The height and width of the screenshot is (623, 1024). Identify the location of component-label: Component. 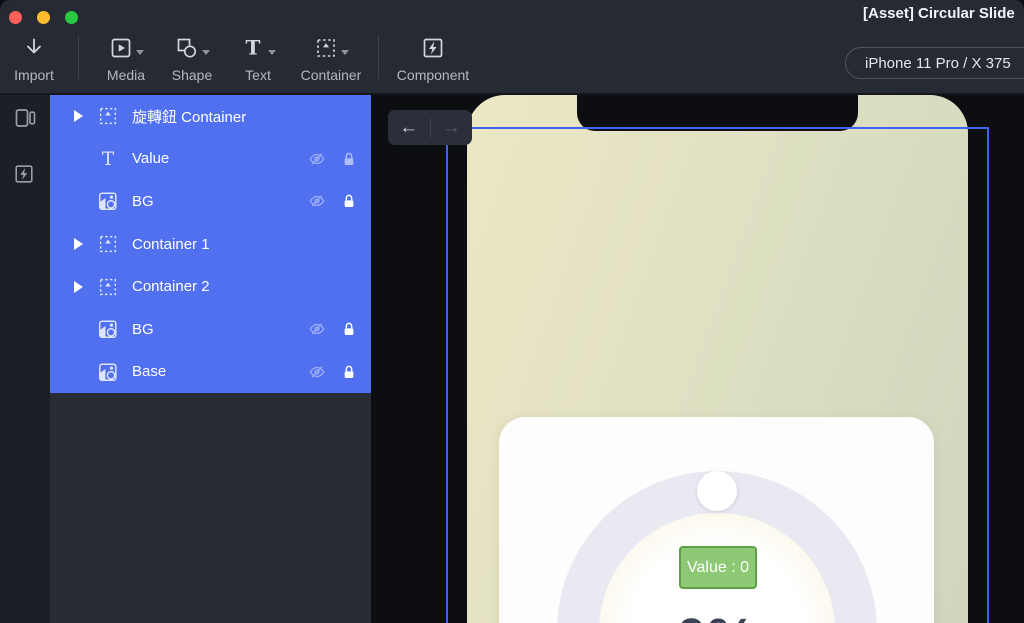
(433, 75).